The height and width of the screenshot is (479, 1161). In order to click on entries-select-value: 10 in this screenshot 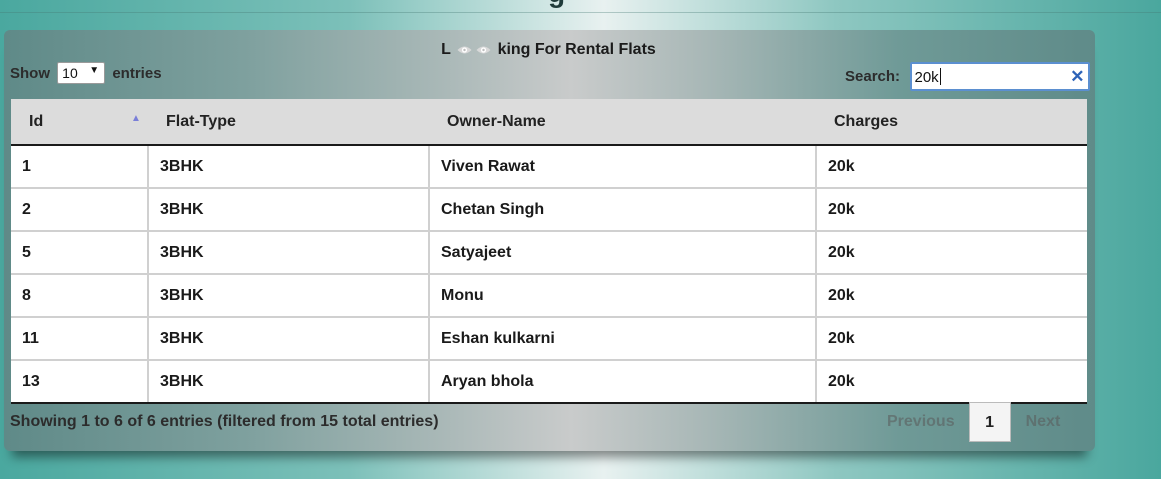, I will do `click(70, 73)`.